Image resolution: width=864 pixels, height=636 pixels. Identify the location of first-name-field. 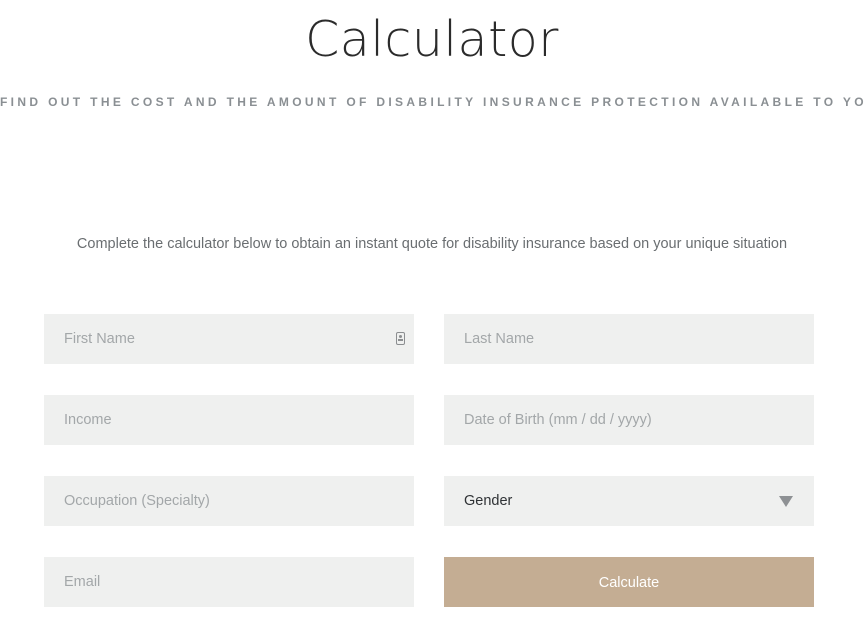
(229, 339).